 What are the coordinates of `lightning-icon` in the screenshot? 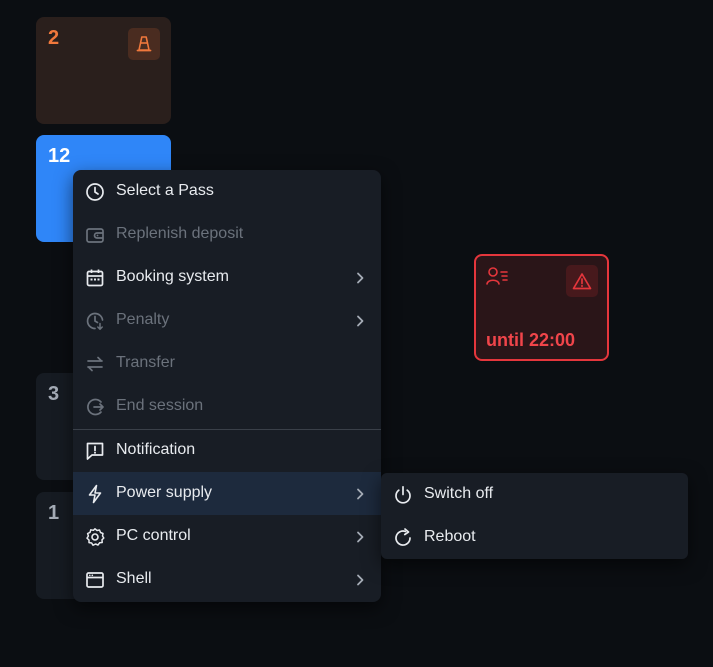 It's located at (94, 493).